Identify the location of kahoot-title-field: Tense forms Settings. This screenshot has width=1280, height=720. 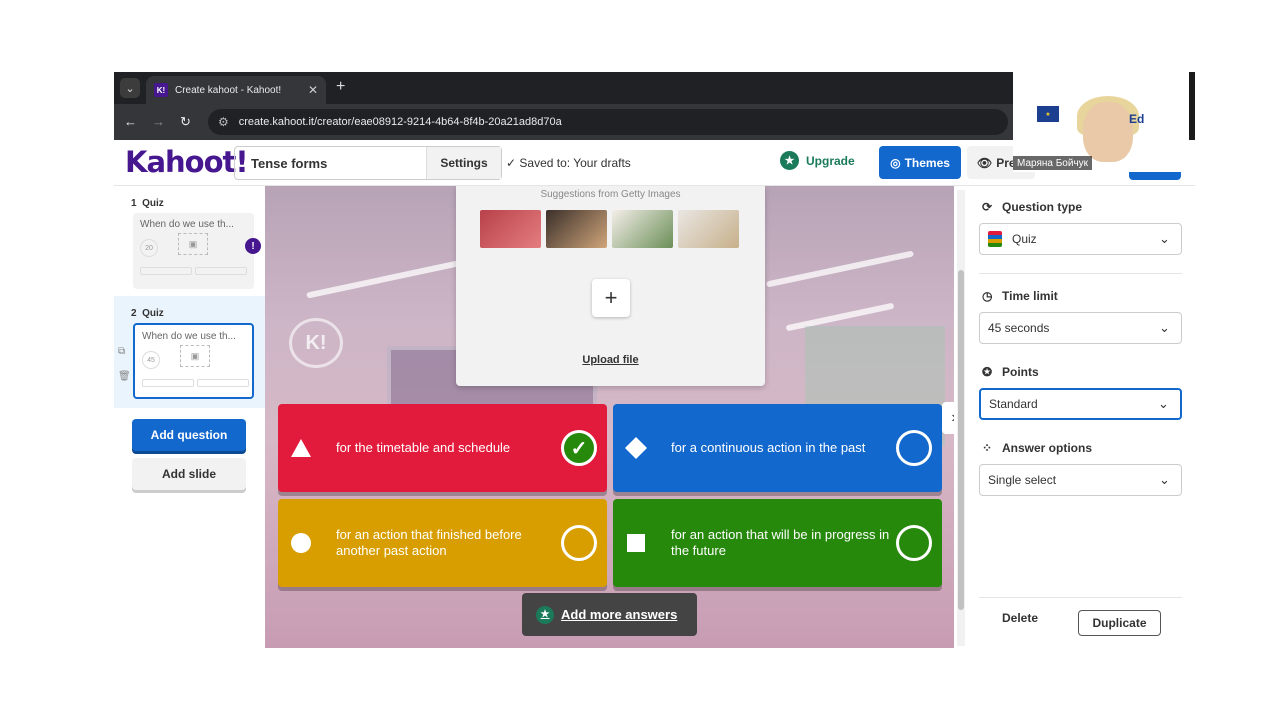
(368, 163).